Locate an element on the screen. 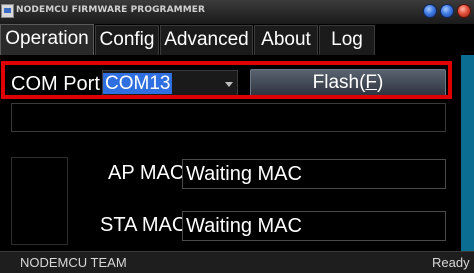 Image resolution: width=474 pixels, height=273 pixels. qr-image-box is located at coordinates (39, 201).